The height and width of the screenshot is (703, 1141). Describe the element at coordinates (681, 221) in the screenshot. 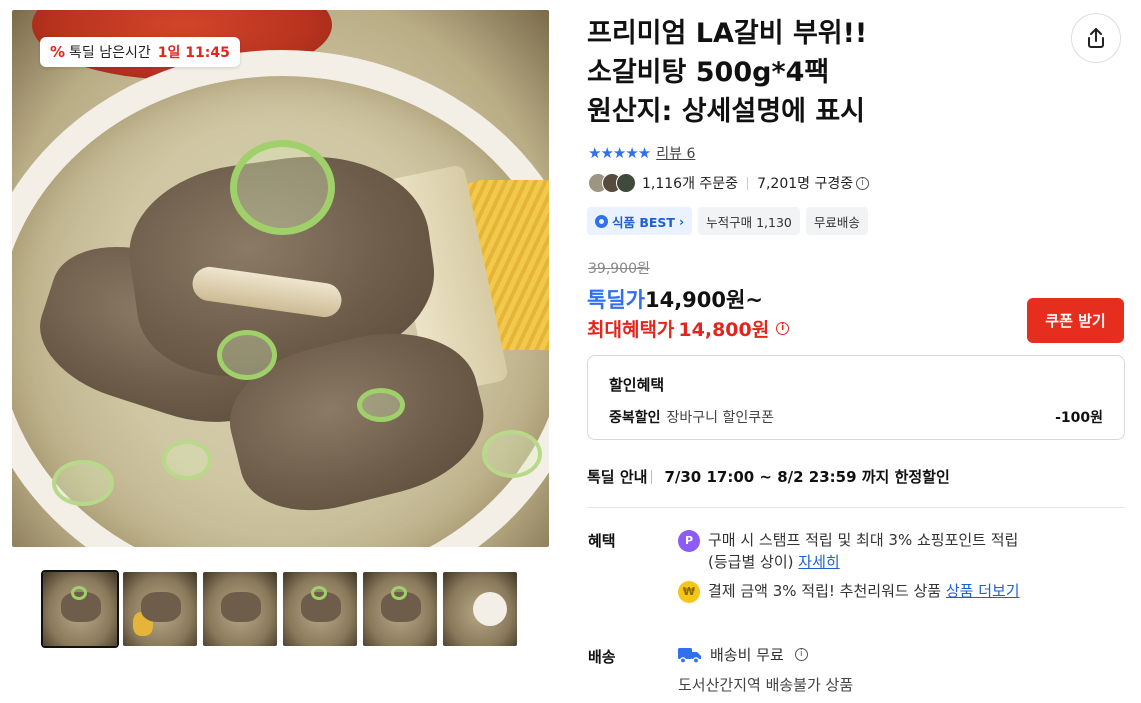

I see `chevron-right-icon: ›` at that location.